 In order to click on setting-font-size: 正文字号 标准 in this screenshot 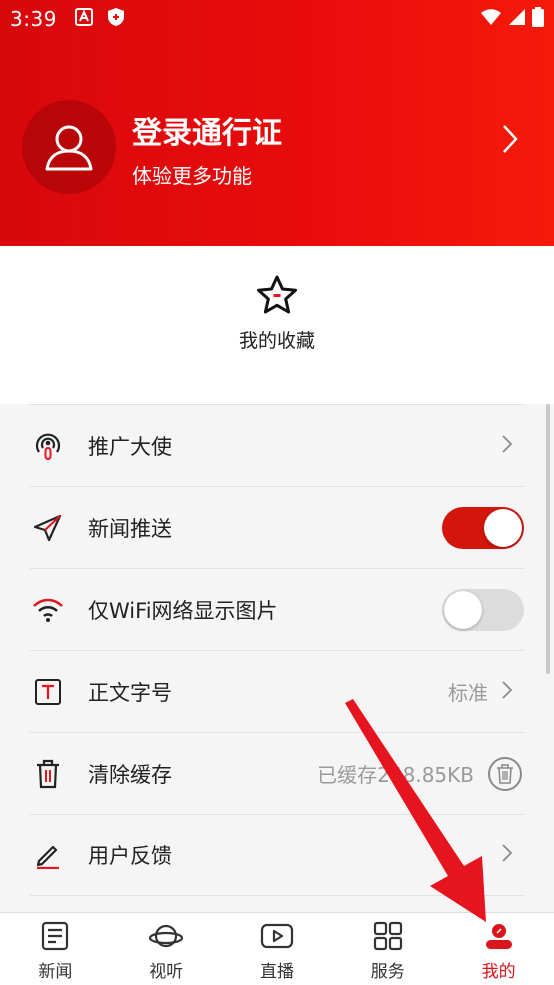, I will do `click(277, 691)`.